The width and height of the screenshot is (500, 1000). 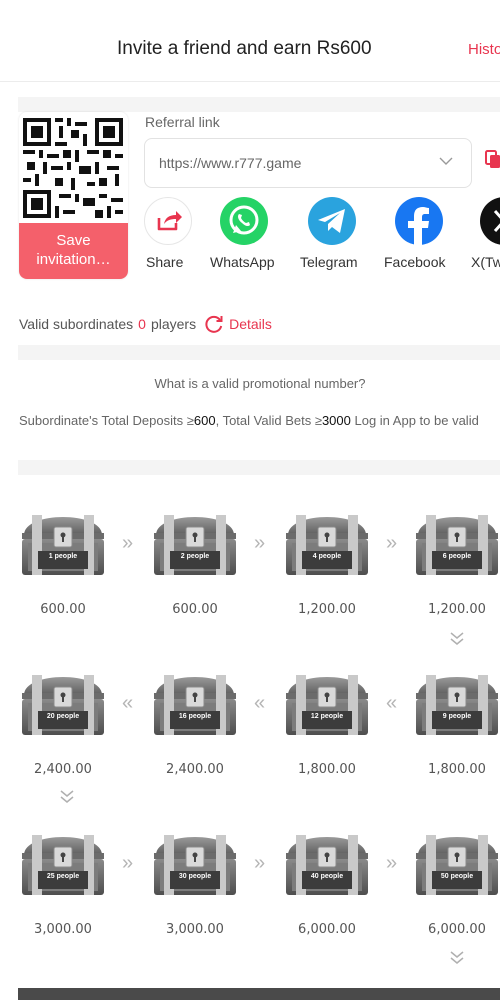 What do you see at coordinates (457, 716) in the screenshot?
I see `chest-people-label: 9 people` at bounding box center [457, 716].